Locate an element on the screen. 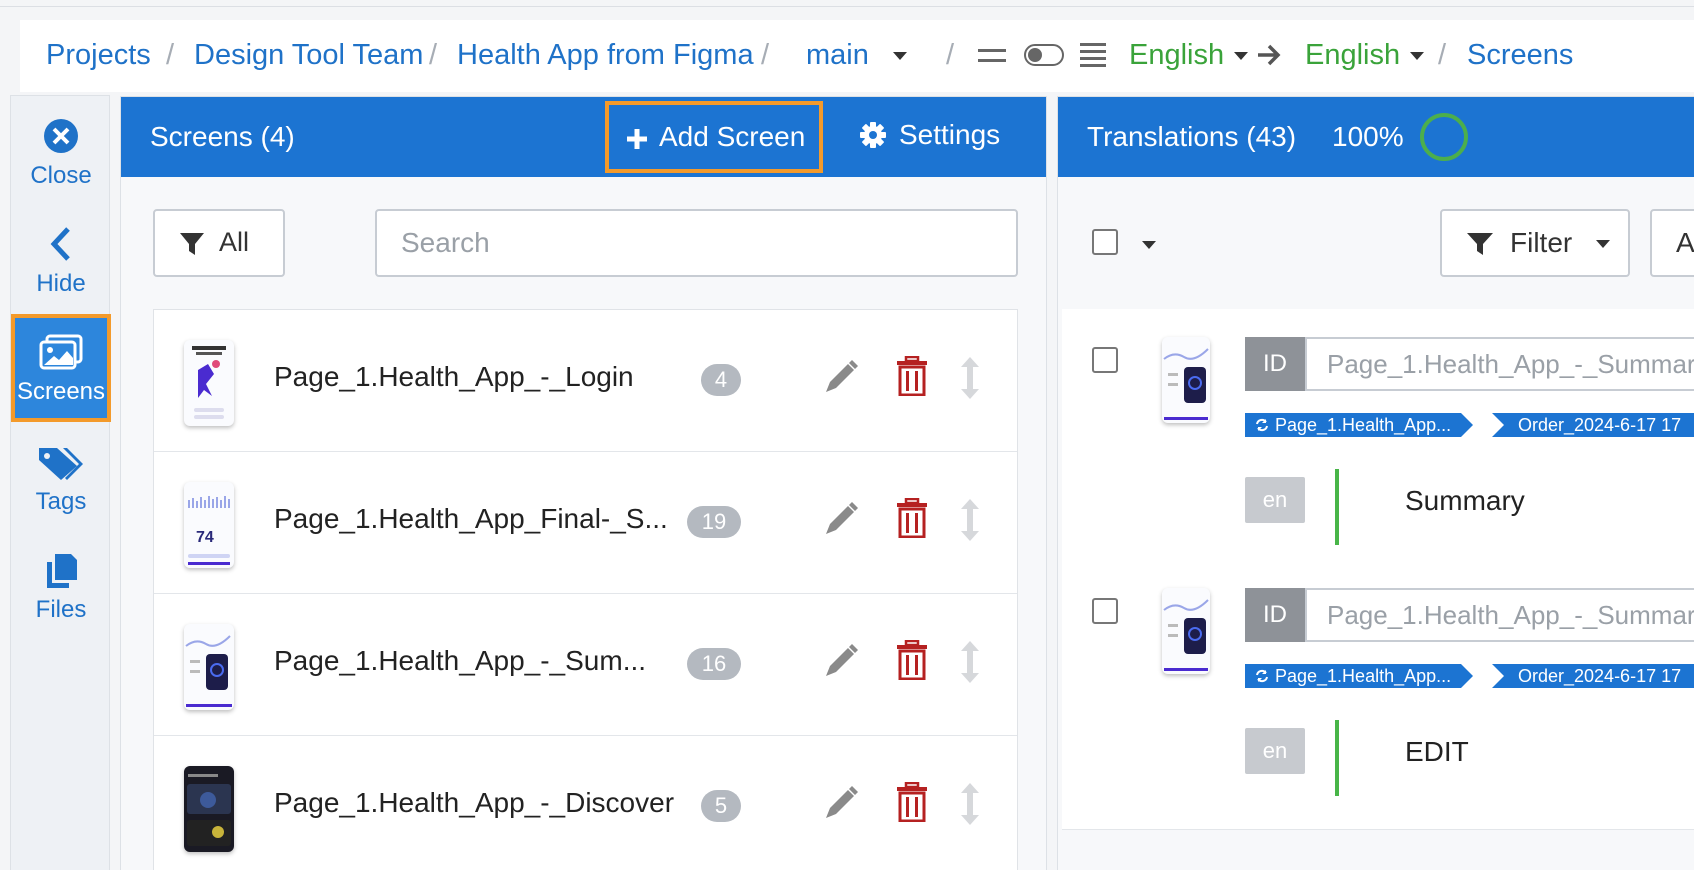  tags-icon is located at coordinates (61, 464).